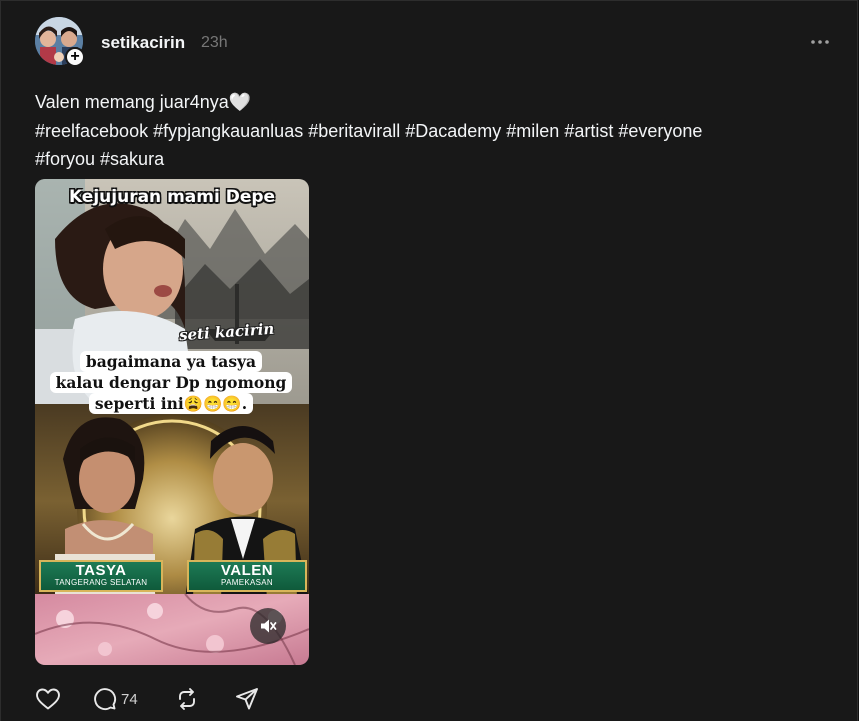  I want to click on more-options-button, so click(820, 42).